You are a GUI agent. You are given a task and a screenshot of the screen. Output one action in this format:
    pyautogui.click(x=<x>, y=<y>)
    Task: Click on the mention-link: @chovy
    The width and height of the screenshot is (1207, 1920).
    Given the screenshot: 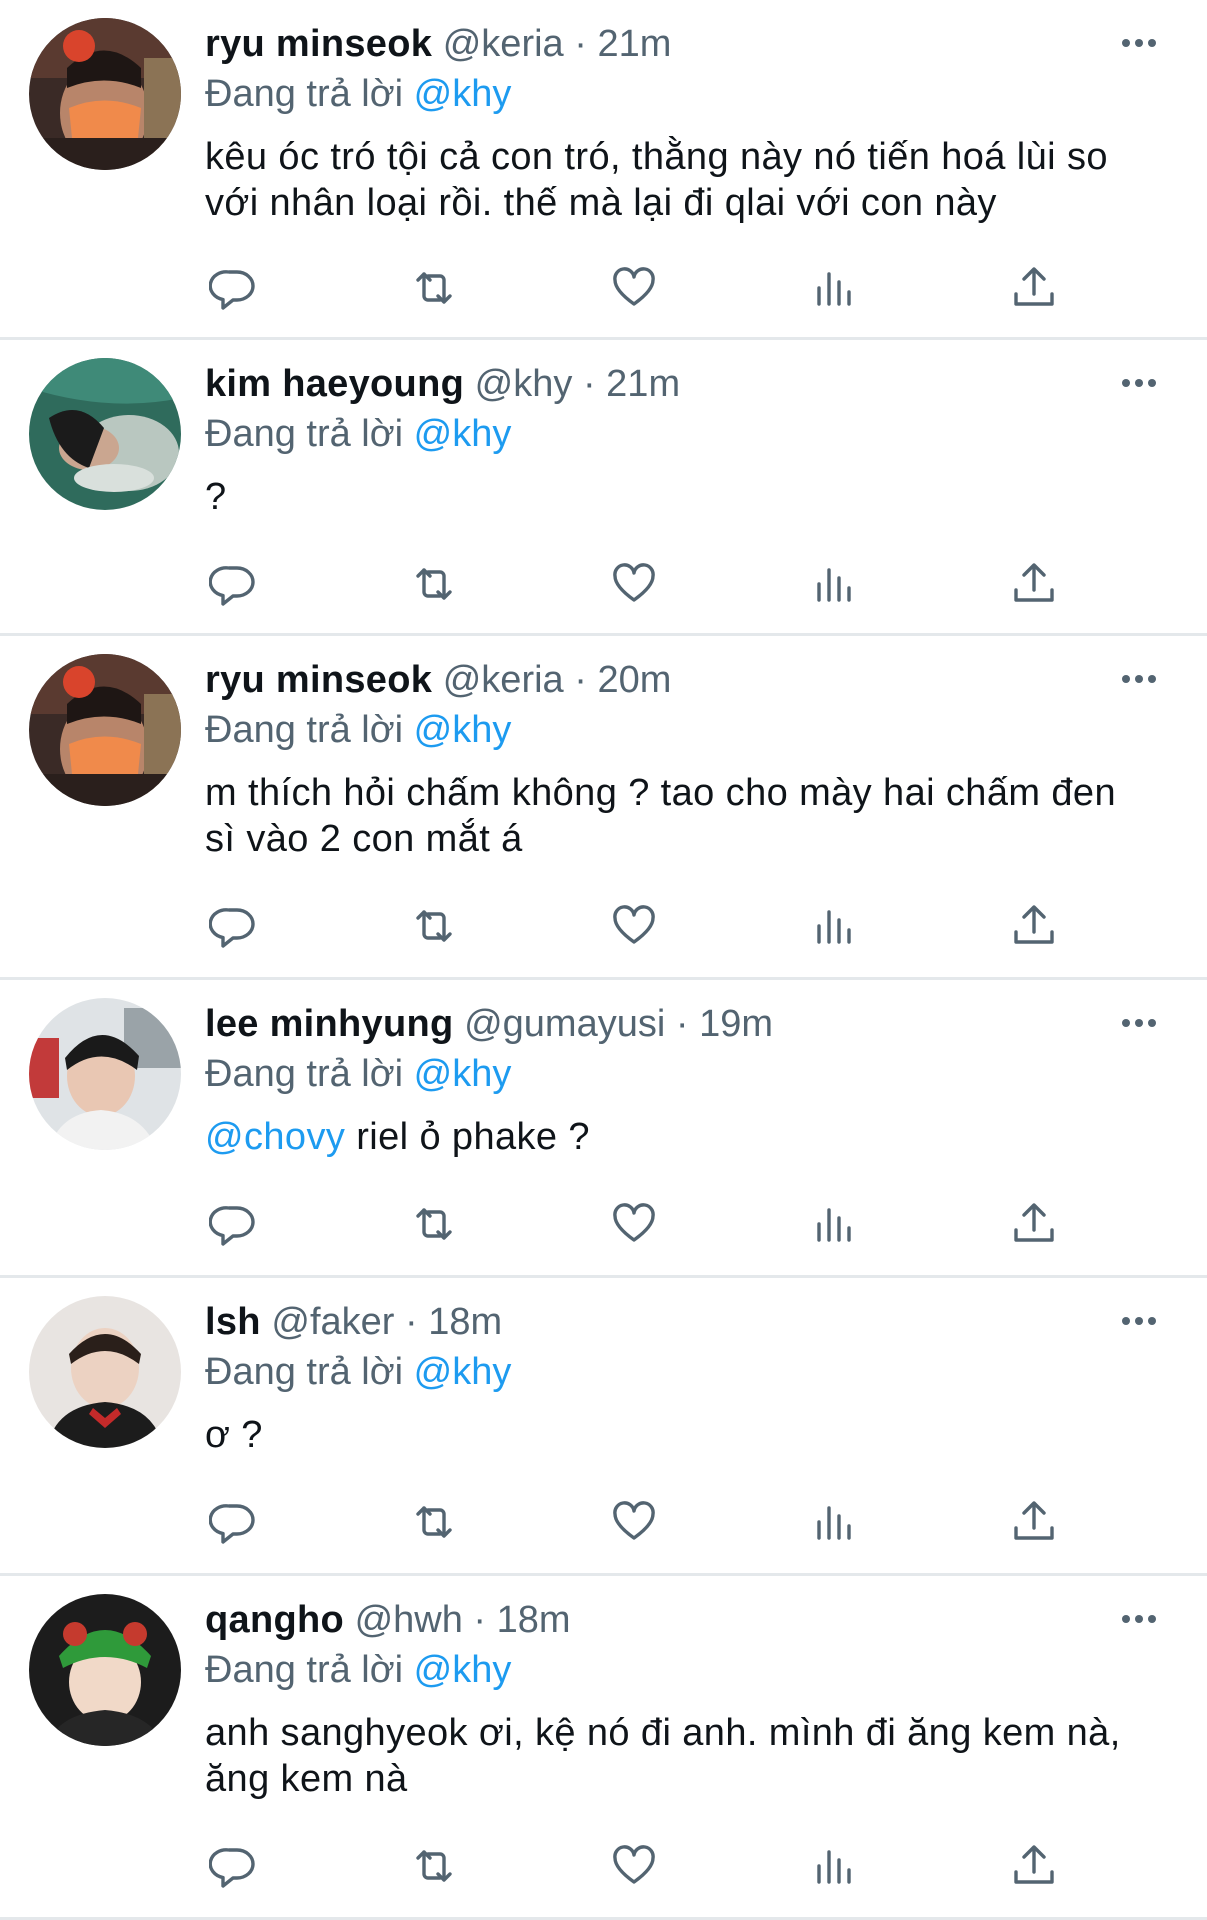 What is the action you would take?
    pyautogui.click(x=275, y=1137)
    